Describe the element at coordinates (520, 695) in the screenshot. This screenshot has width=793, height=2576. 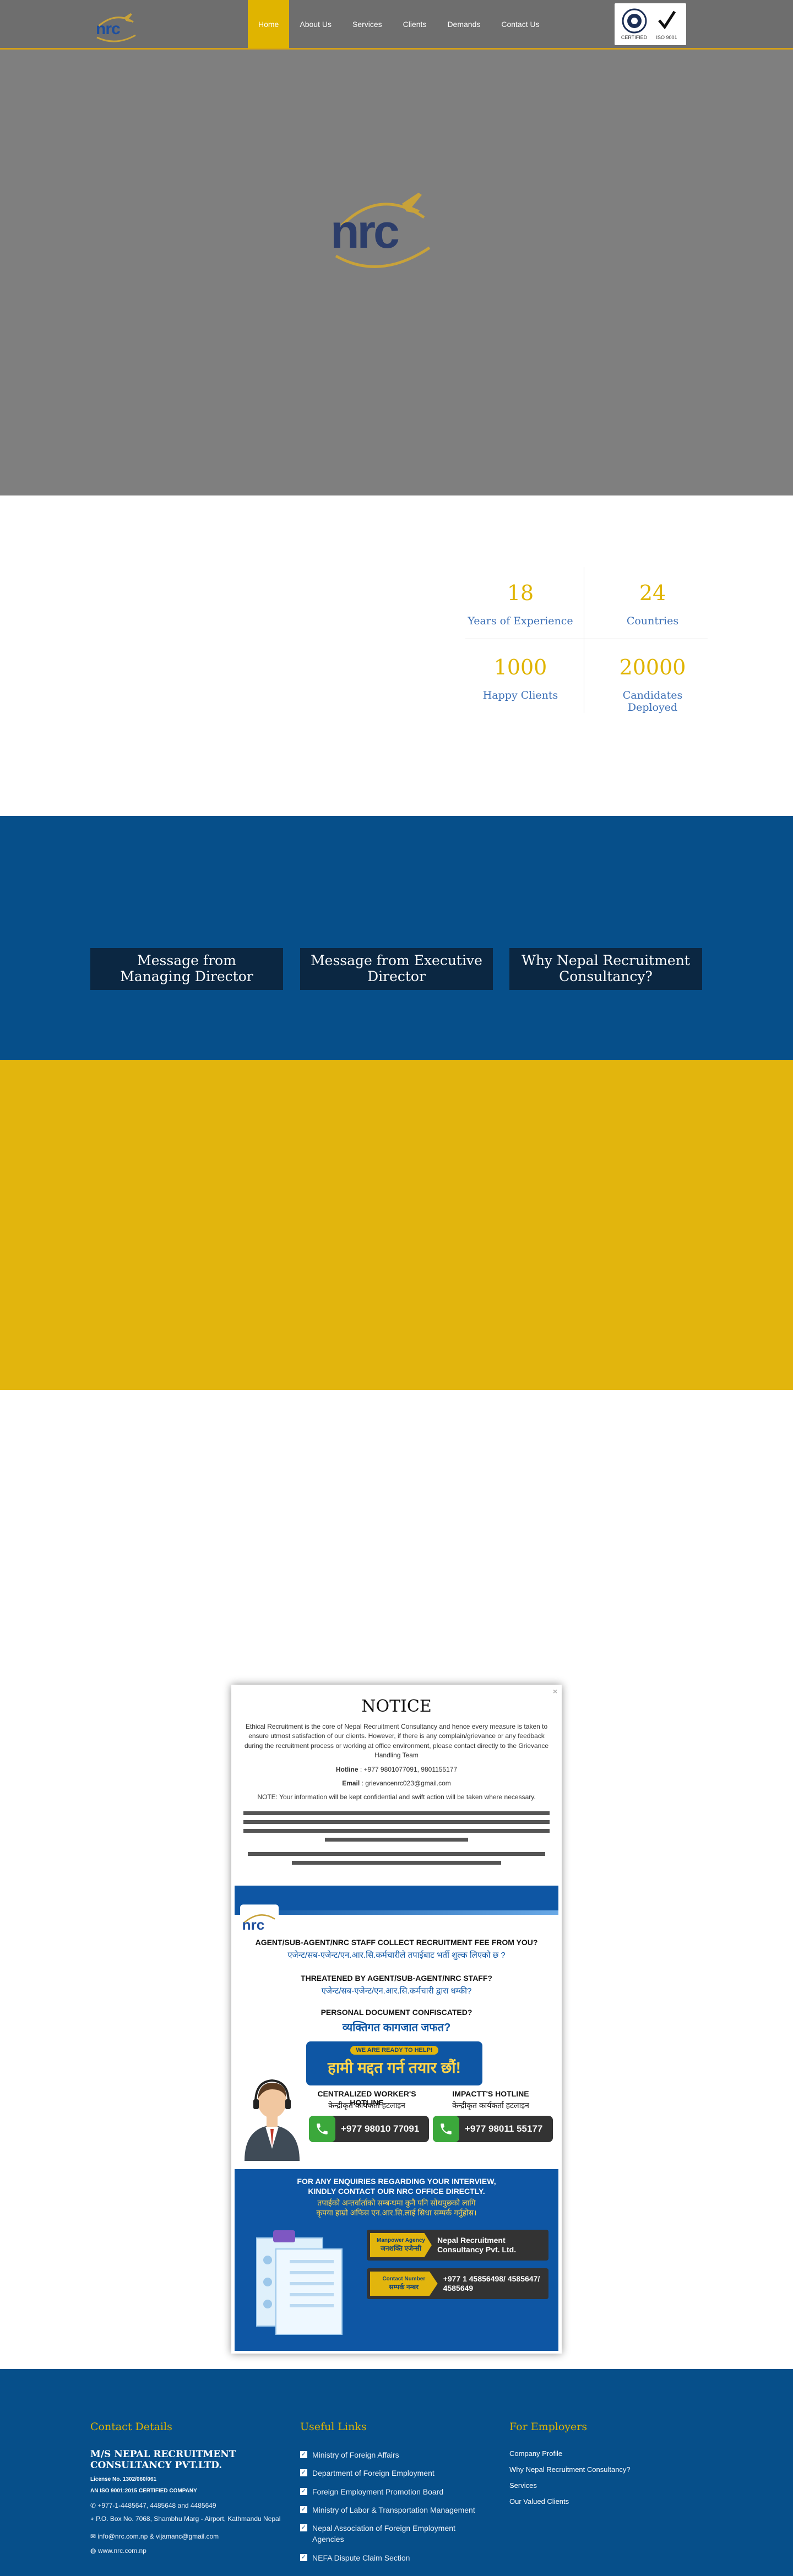
I see `stat-label: Happy Clients` at that location.